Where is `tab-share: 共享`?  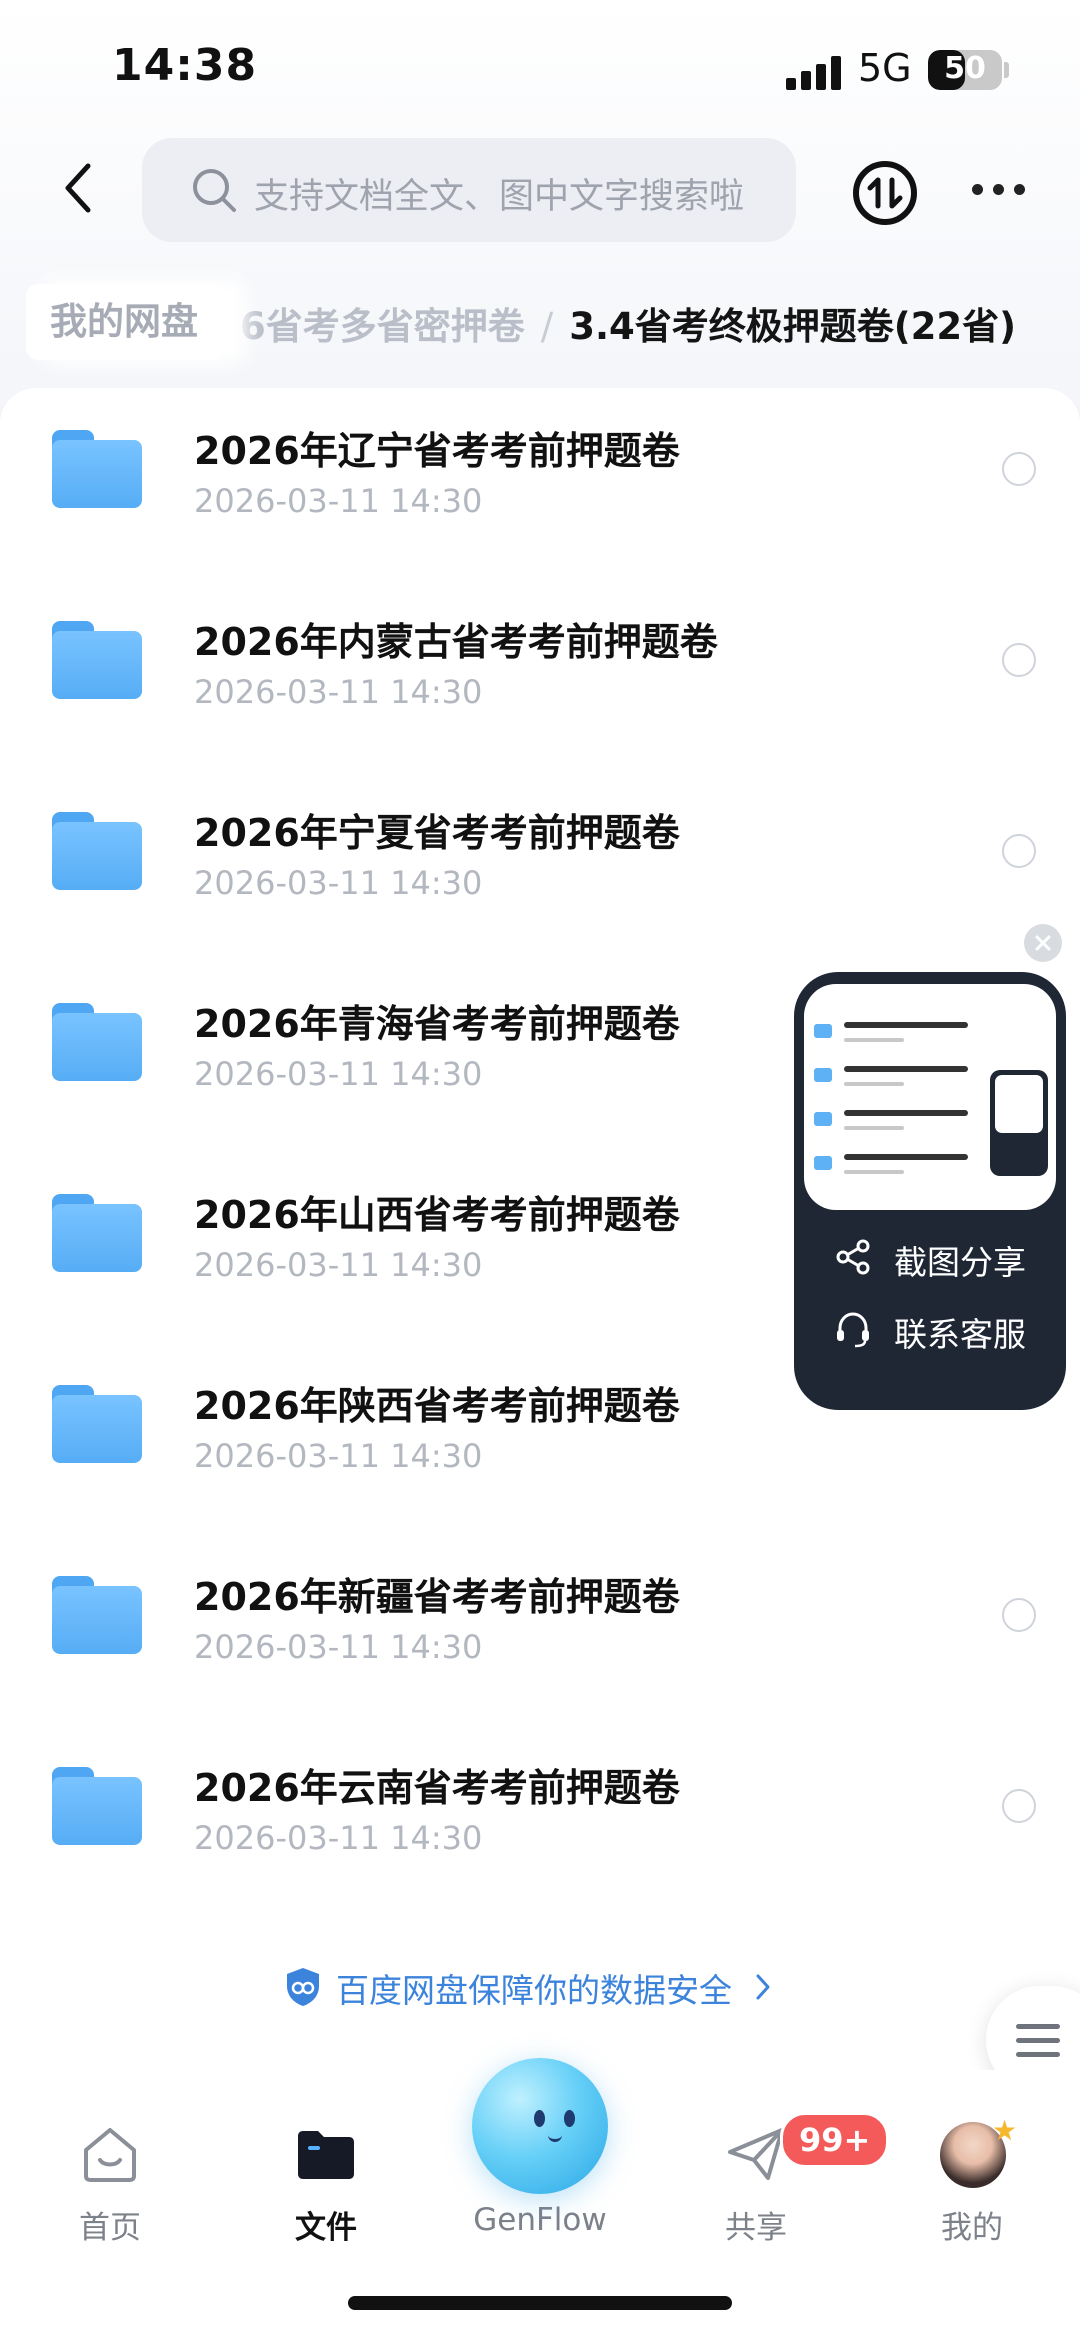
tab-share: 共享 is located at coordinates (756, 2170).